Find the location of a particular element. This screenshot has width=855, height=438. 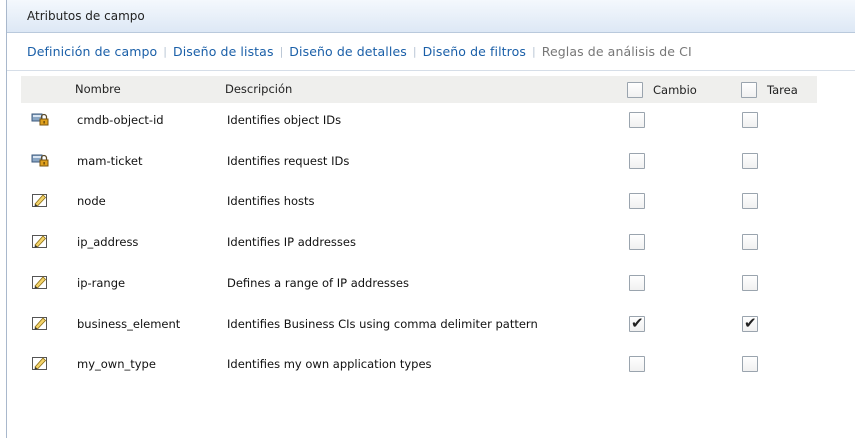

table-row: cmdb-object-id Identifies object IDs is located at coordinates (419, 122).